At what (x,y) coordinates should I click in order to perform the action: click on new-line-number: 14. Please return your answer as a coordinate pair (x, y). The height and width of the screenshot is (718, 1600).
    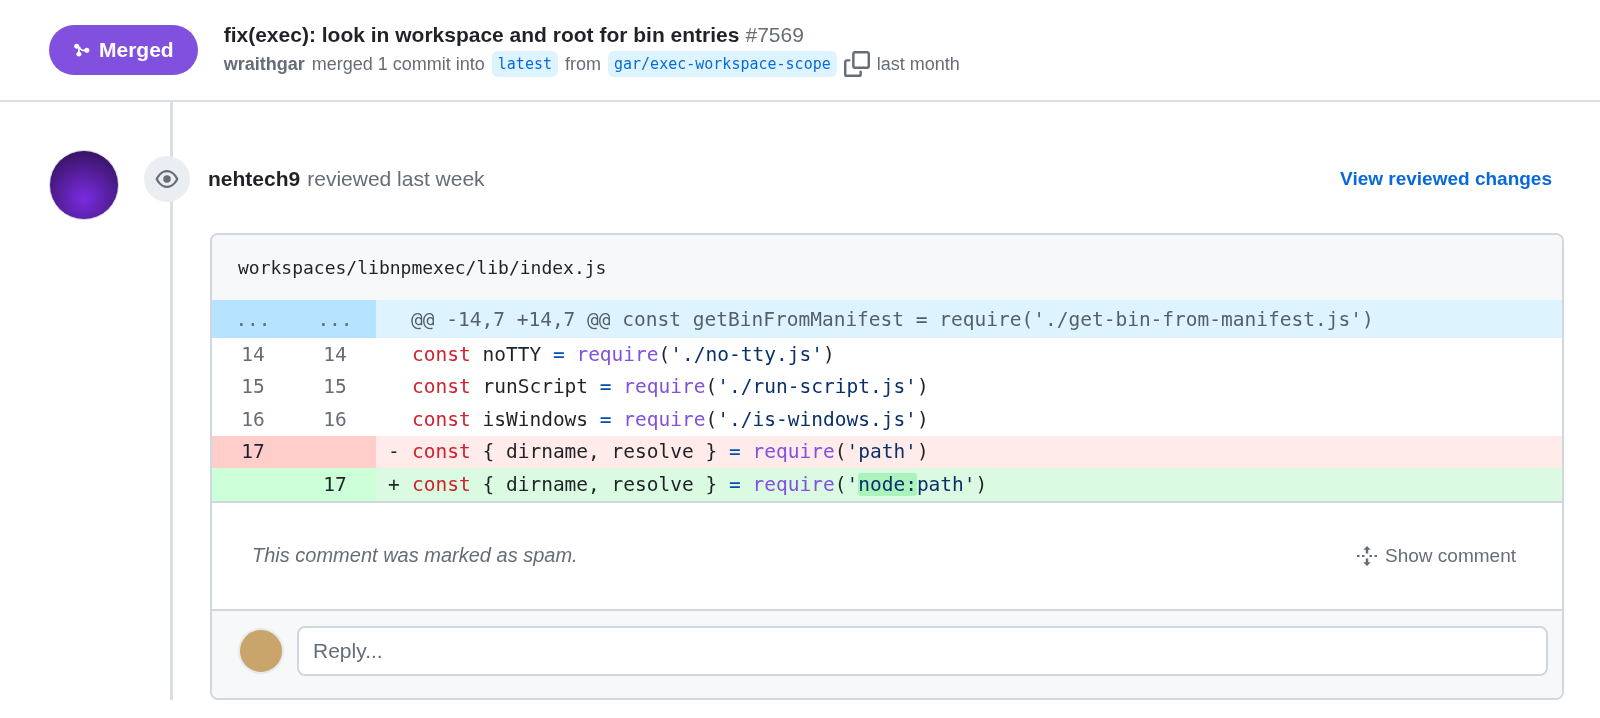
    Looking at the image, I should click on (335, 354).